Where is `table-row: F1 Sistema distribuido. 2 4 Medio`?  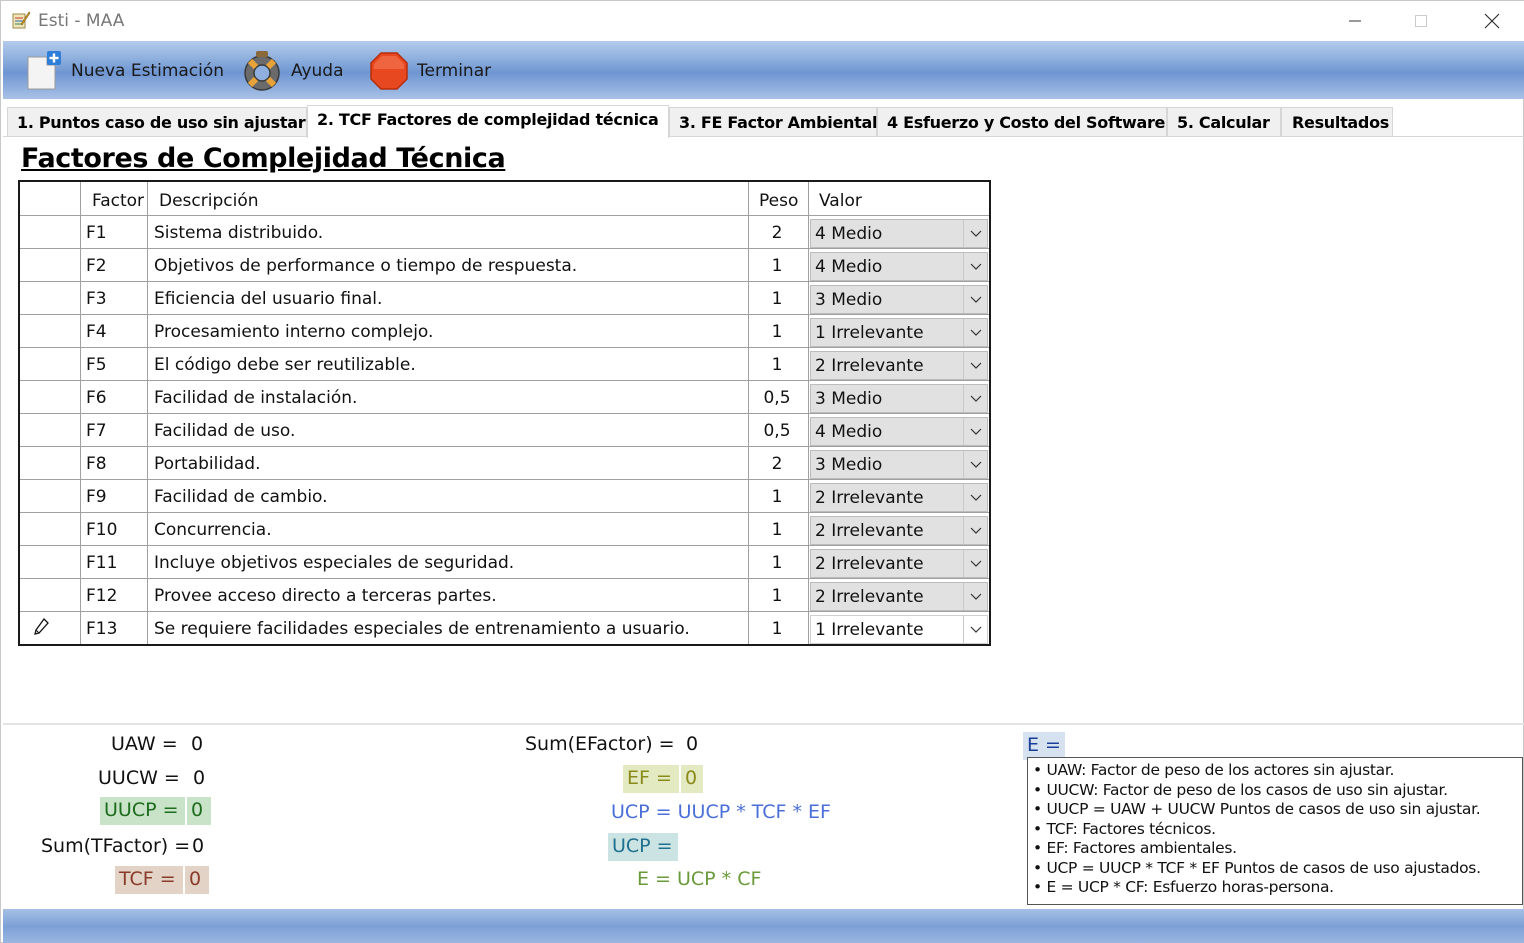 table-row: F1 Sistema distribuido. 2 4 Medio is located at coordinates (504, 232).